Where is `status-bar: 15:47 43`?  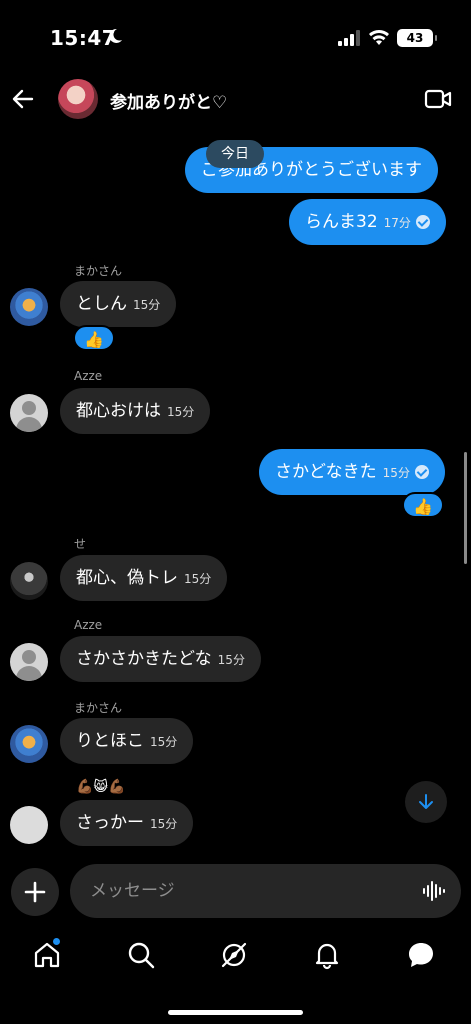
status-bar: 15:47 43 is located at coordinates (235, 35).